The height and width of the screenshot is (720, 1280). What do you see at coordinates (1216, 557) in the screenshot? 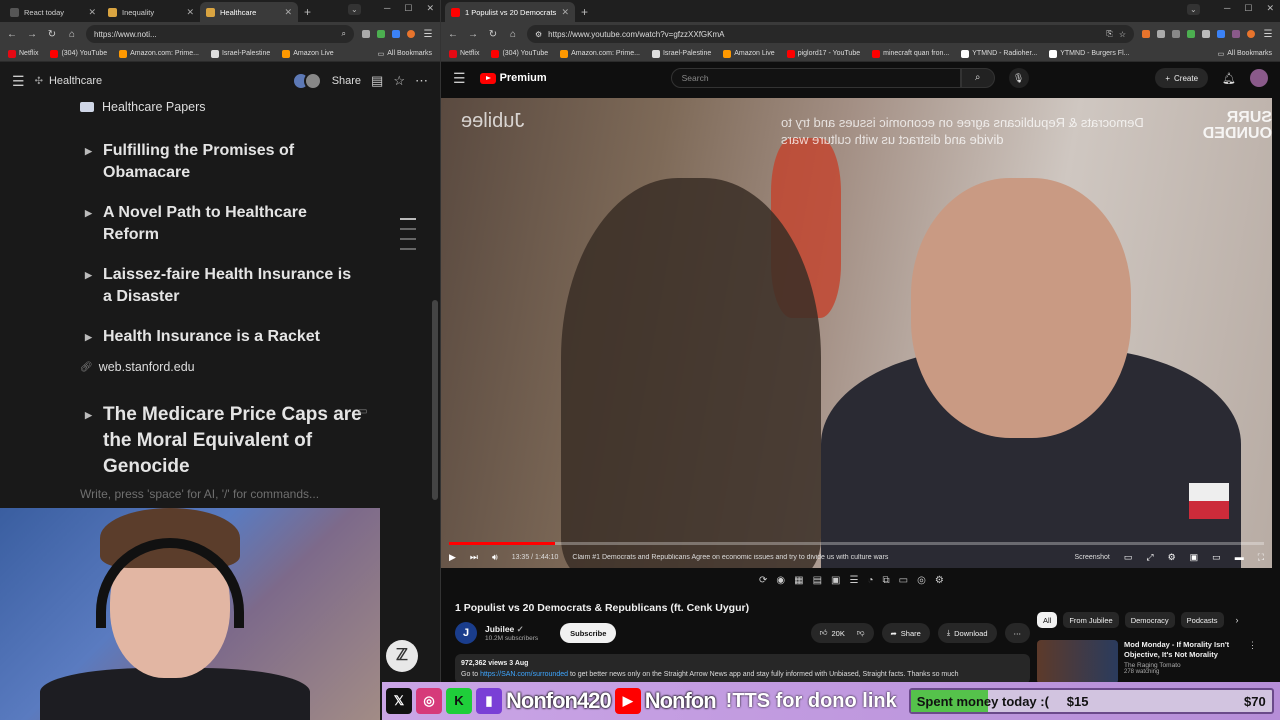
I see `theater-mode-icon: ▭` at bounding box center [1216, 557].